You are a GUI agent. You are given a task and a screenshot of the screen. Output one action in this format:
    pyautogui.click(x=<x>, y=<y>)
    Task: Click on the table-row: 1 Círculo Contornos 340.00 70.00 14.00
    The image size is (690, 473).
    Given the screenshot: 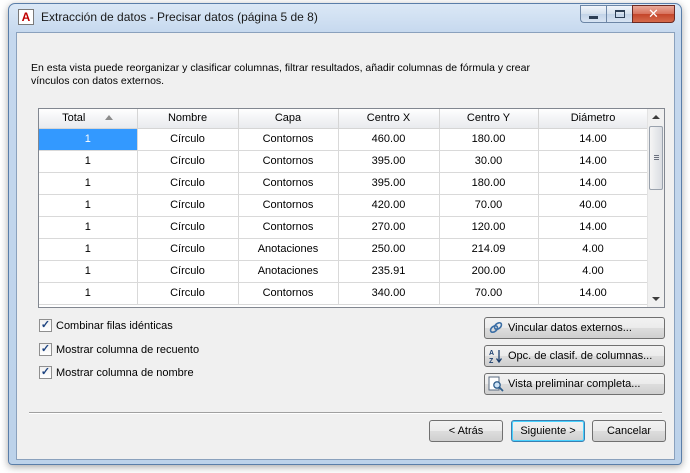 What is the action you would take?
    pyautogui.click(x=344, y=293)
    